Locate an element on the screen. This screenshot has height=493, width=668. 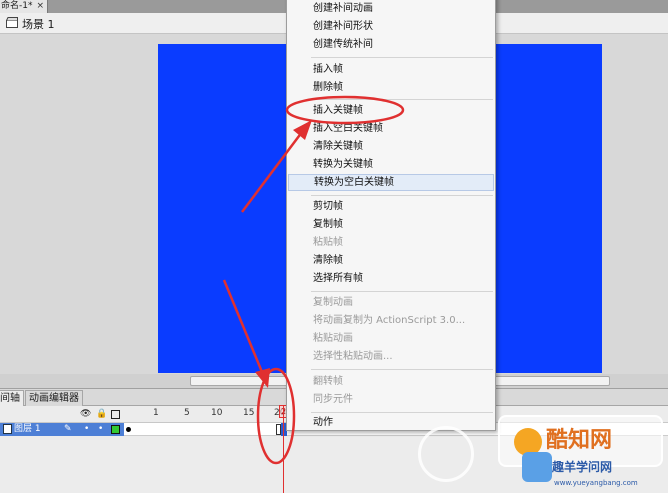
keyframe-dot is located at coordinates (128, 429).